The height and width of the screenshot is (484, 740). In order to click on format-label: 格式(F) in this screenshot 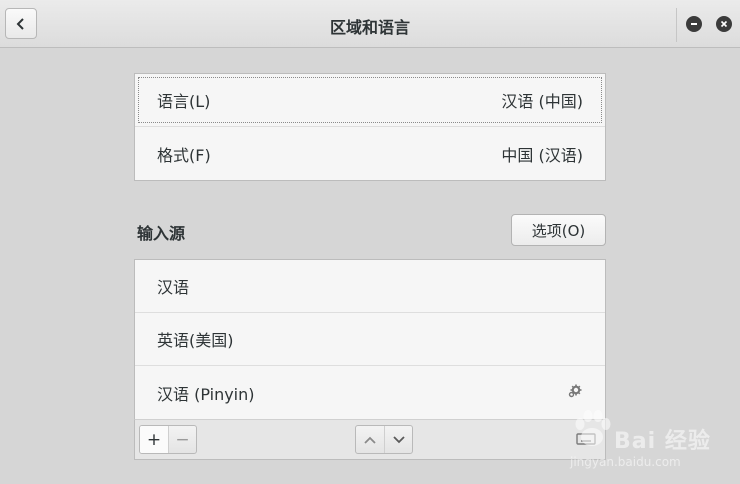, I will do `click(184, 155)`.